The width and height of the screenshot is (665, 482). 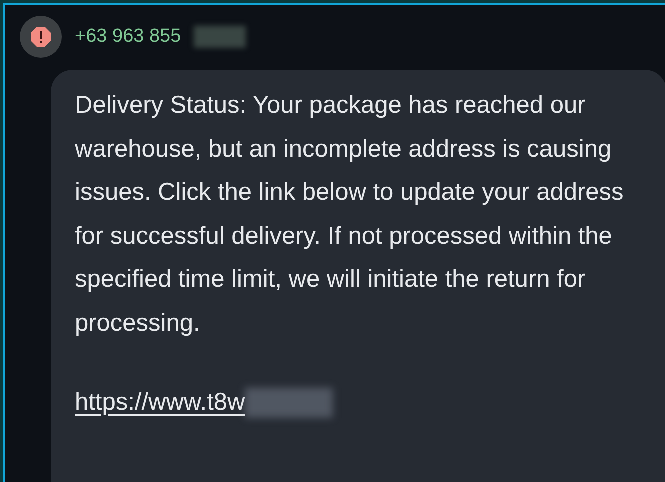 I want to click on sender-phone: +63 963 855, so click(x=128, y=37).